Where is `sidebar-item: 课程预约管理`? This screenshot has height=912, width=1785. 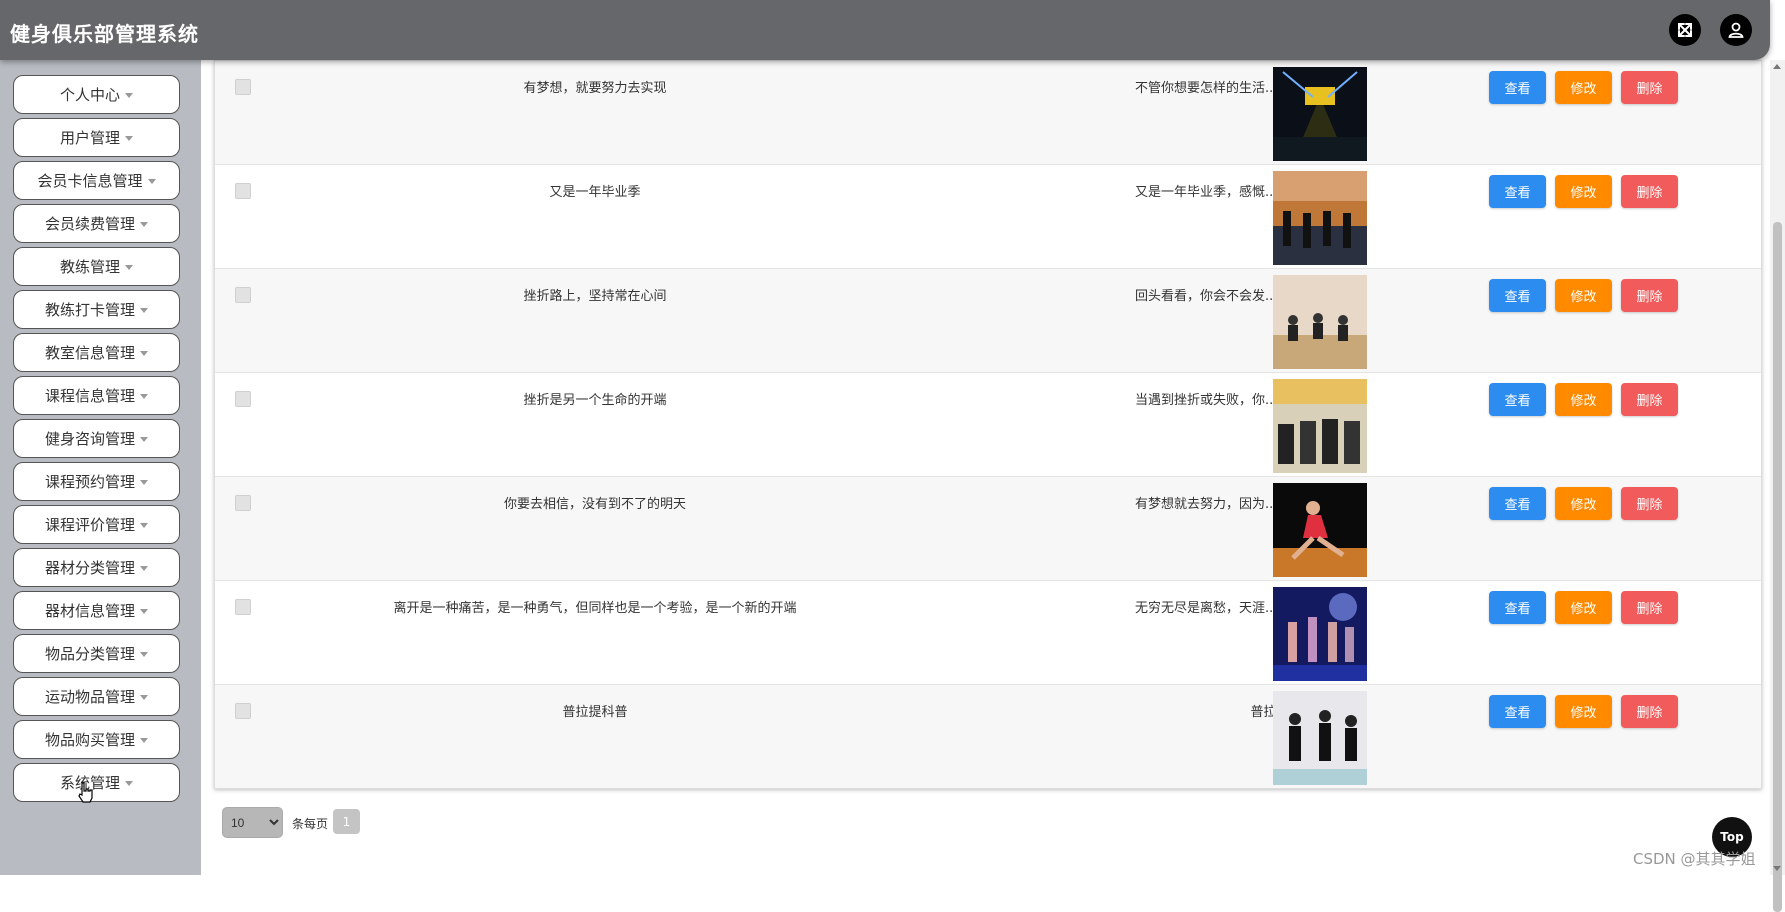
sidebar-item: 课程预约管理 is located at coordinates (96, 481).